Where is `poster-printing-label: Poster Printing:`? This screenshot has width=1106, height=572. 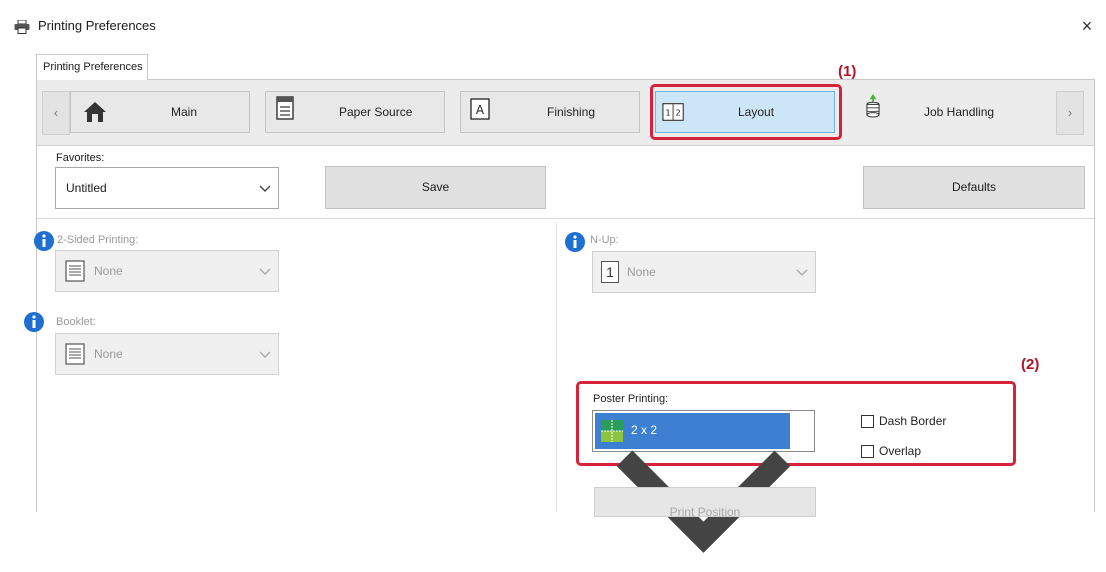 poster-printing-label: Poster Printing: is located at coordinates (631, 399).